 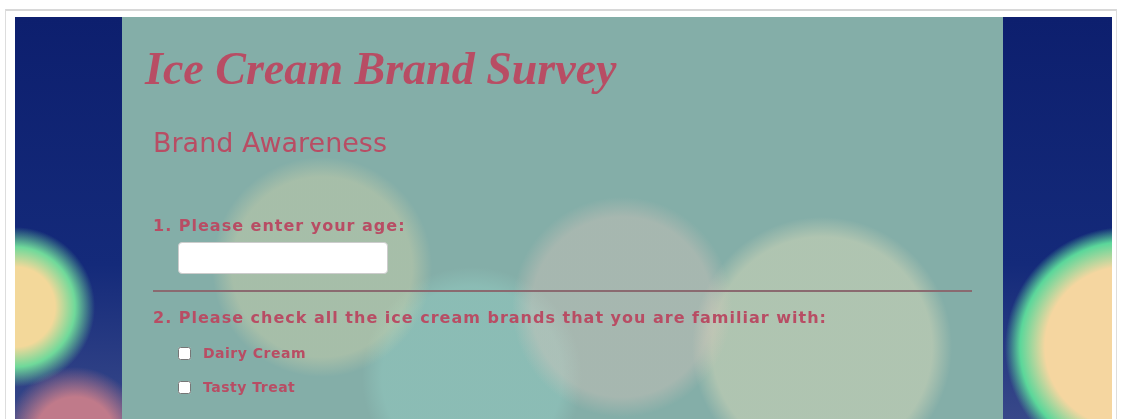 What do you see at coordinates (490, 317) in the screenshot?
I see `question-label: 2. Please check all the ice cream brands that you are familiar with:` at bounding box center [490, 317].